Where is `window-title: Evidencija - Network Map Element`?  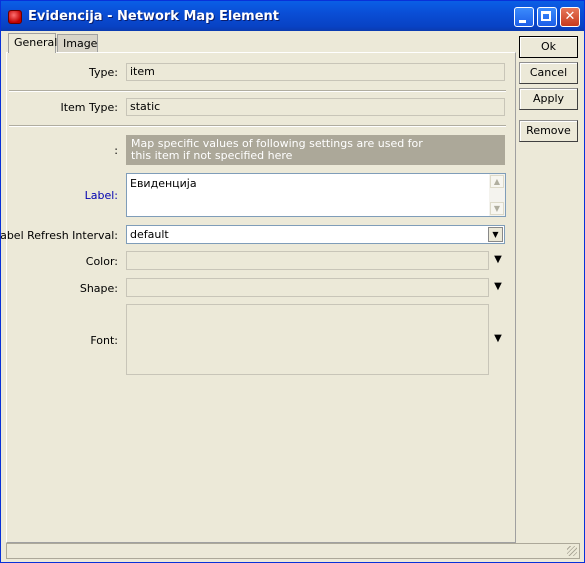
window-title: Evidencija - Network Map Element is located at coordinates (153, 16).